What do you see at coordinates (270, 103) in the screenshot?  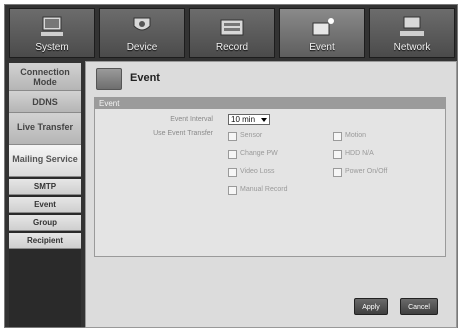 I see `group-header: Event` at bounding box center [270, 103].